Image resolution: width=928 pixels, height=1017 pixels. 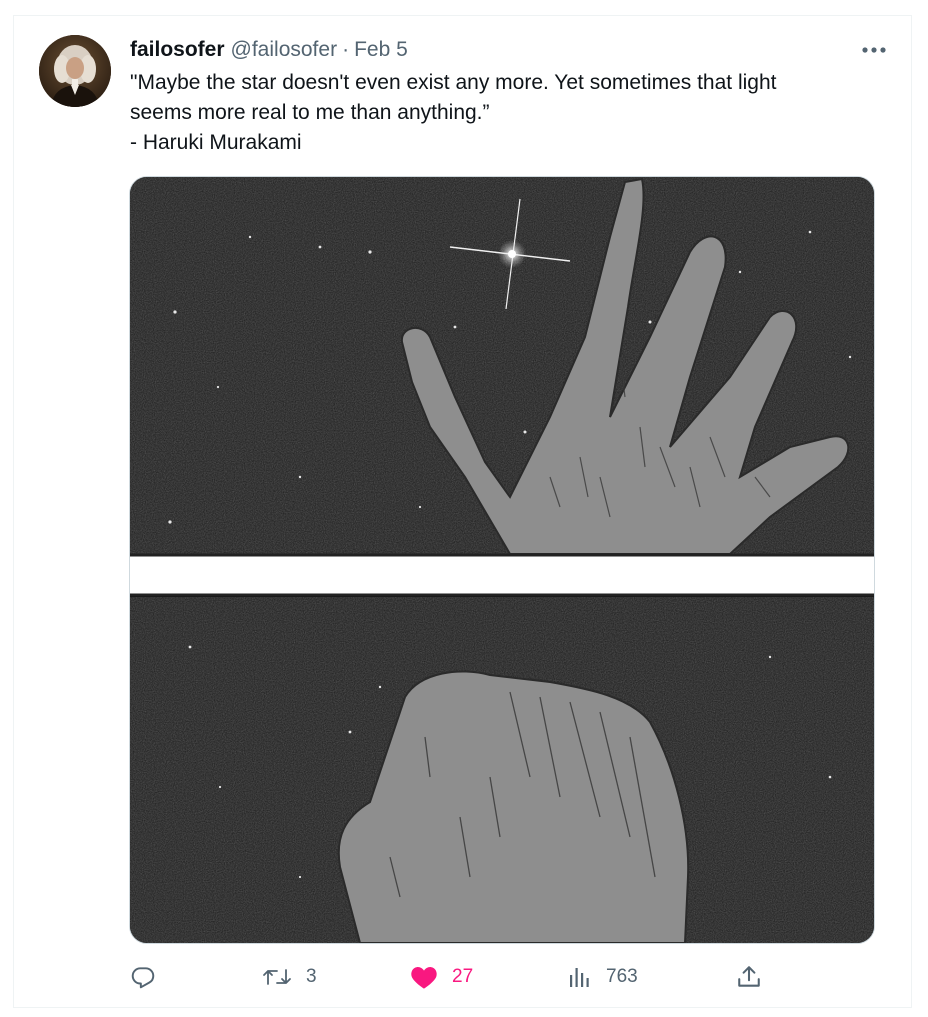 What do you see at coordinates (277, 977) in the screenshot?
I see `retweet-icon` at bounding box center [277, 977].